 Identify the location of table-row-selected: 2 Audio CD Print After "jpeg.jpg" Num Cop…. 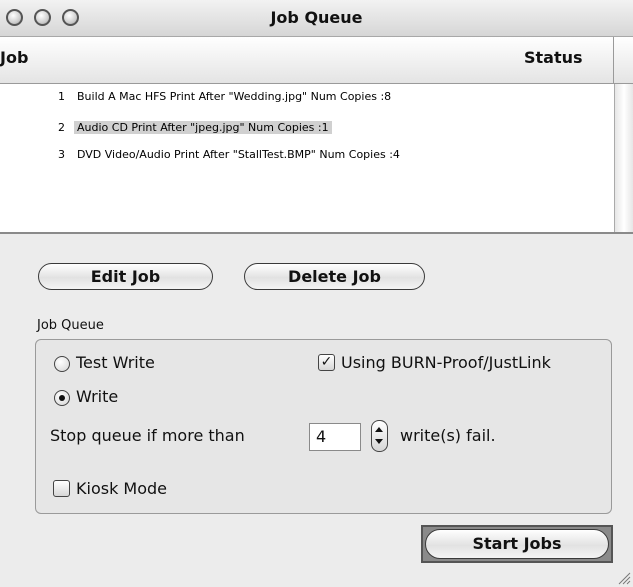
(195, 128).